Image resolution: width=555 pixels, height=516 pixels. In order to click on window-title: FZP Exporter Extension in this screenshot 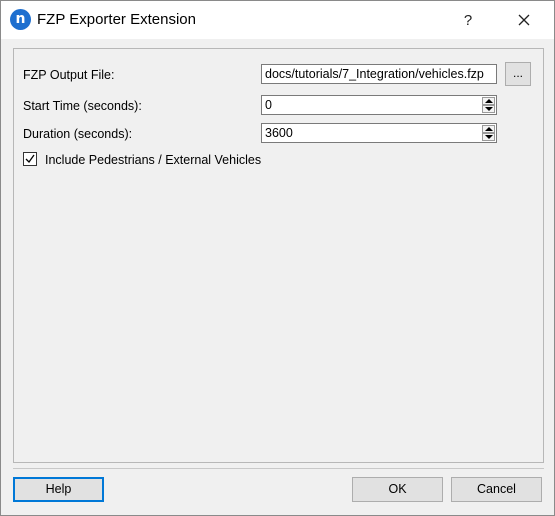, I will do `click(116, 19)`.